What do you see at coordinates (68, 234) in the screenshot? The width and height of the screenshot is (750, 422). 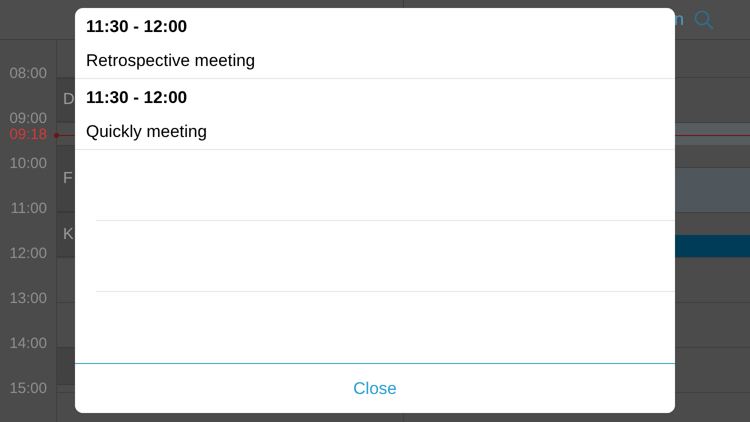 I see `event-title: K` at bounding box center [68, 234].